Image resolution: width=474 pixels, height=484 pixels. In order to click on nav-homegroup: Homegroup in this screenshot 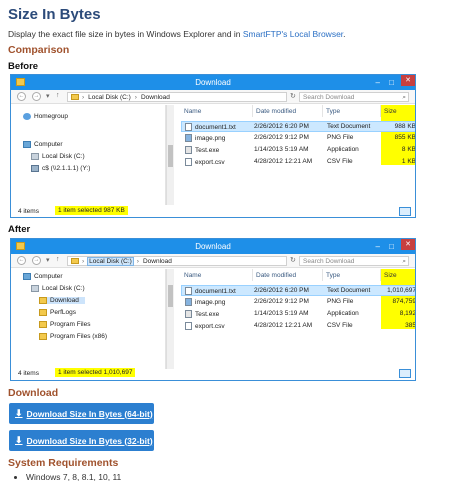, I will do `click(45, 116)`.